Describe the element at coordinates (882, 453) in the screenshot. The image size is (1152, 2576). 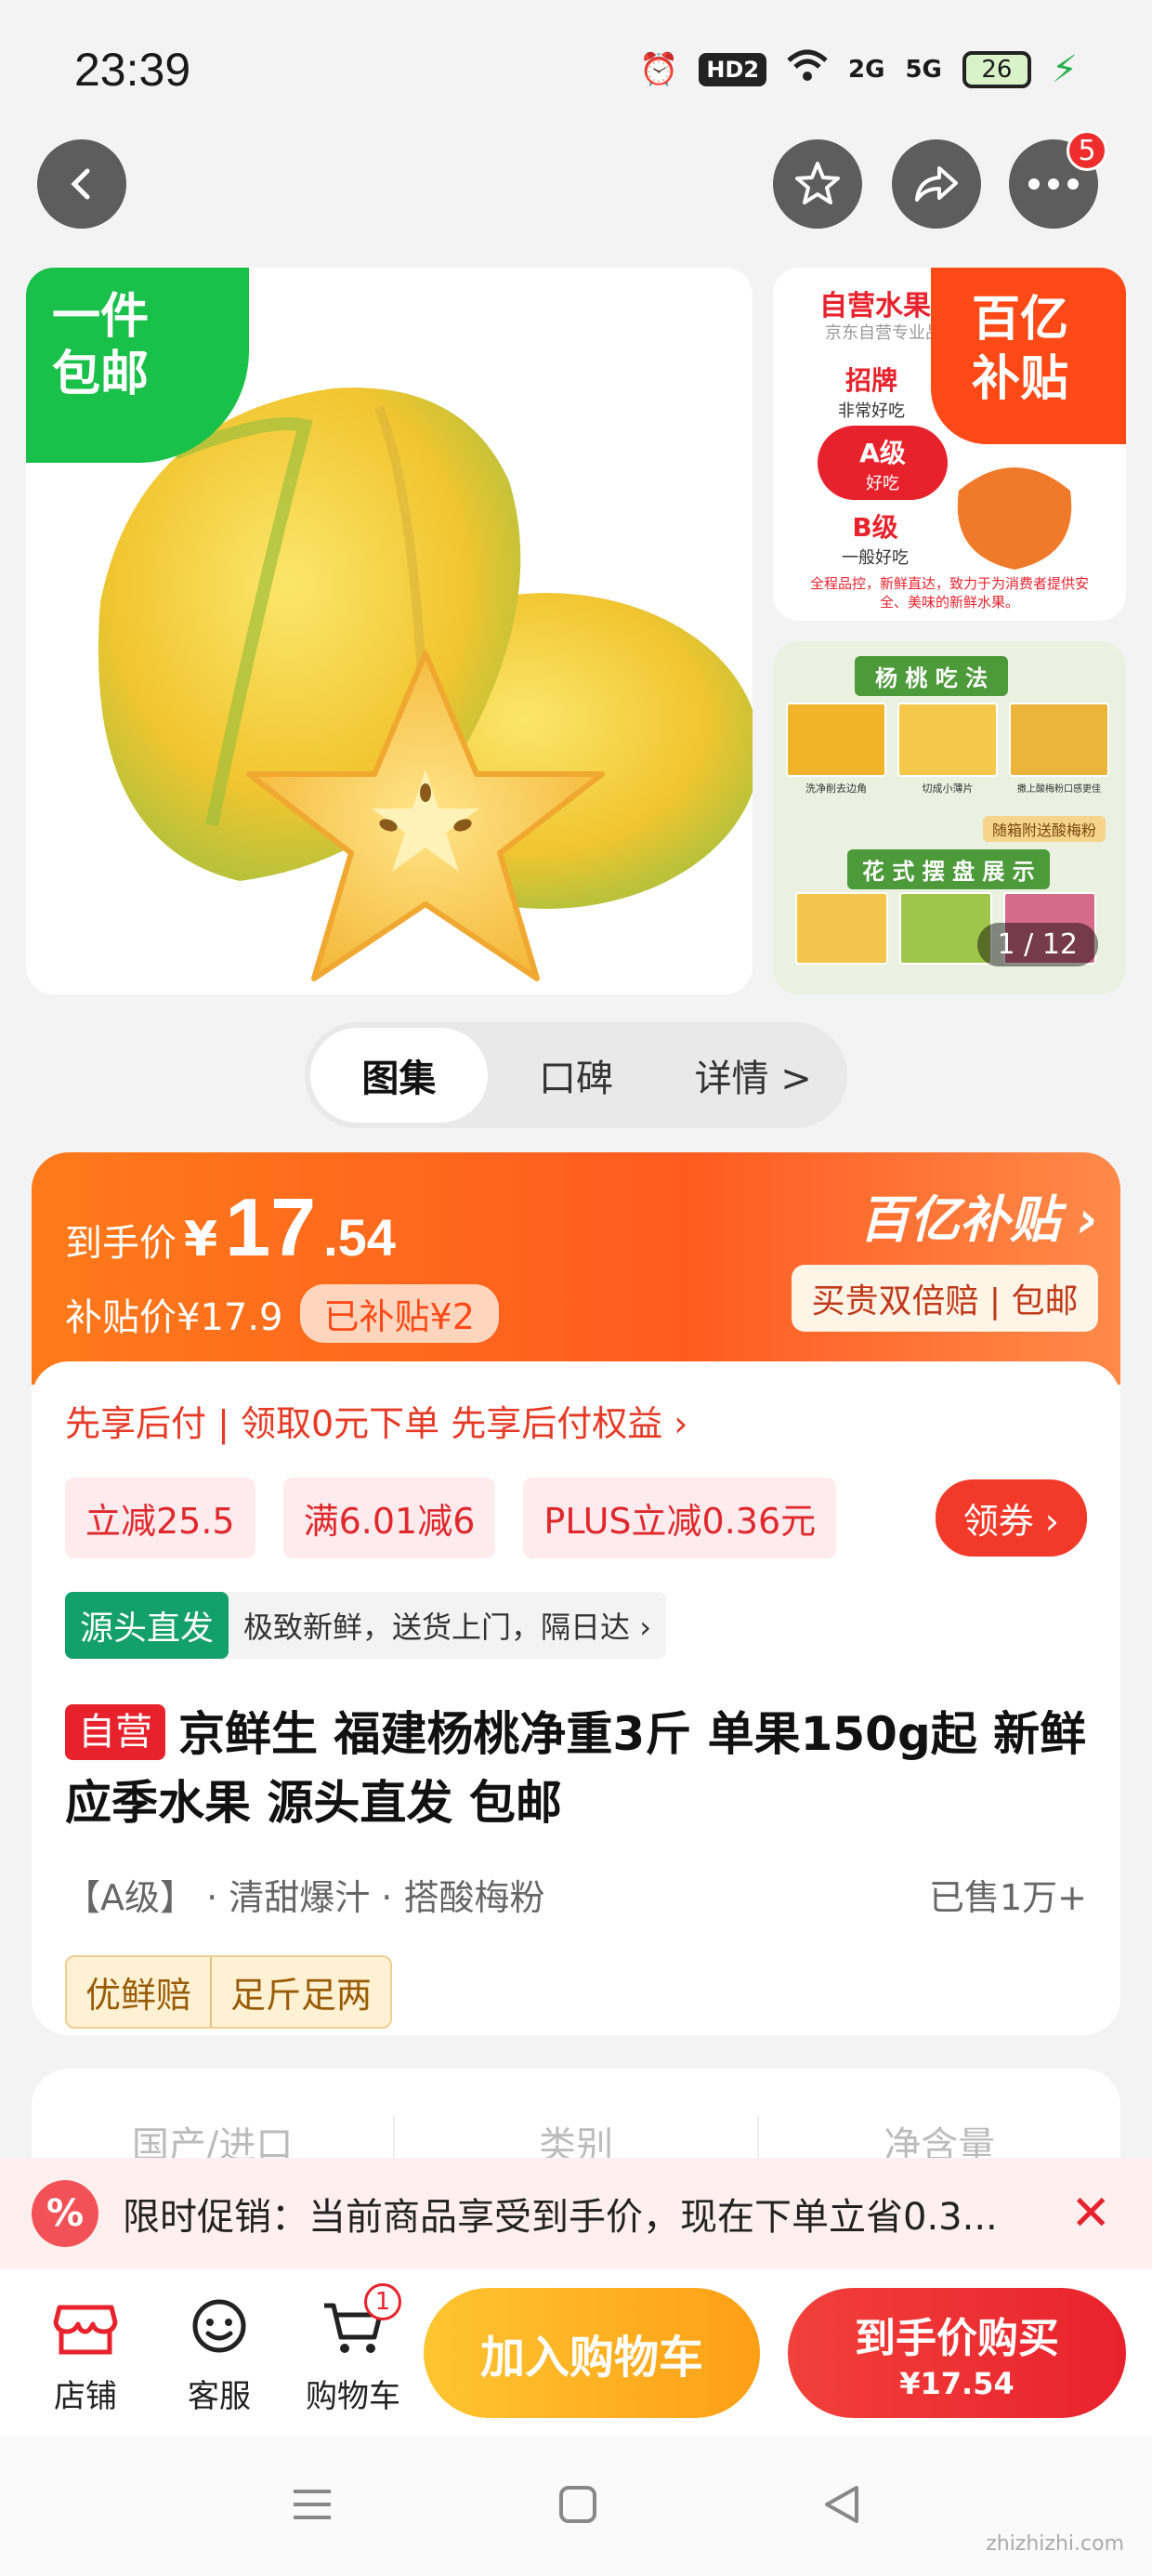
I see `grade-a-label: A级` at that location.